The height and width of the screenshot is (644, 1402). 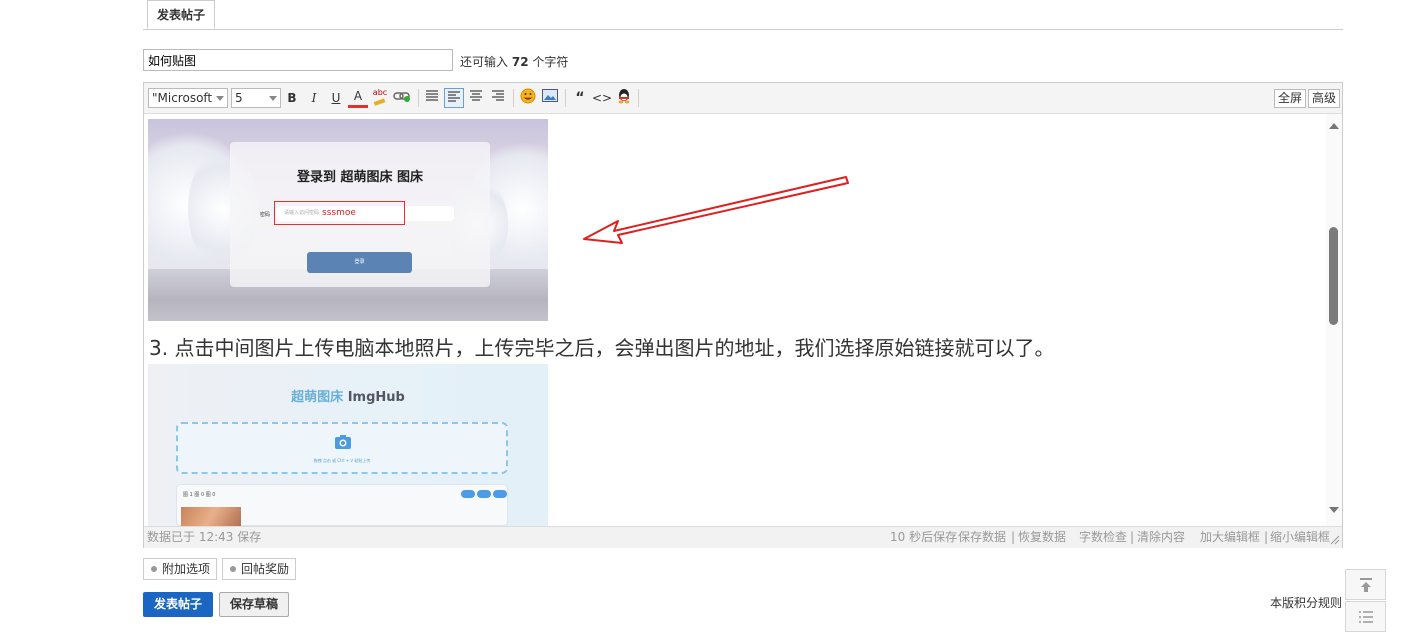 I want to click on submit-post-button: 发表帖子, so click(x=178, y=604).